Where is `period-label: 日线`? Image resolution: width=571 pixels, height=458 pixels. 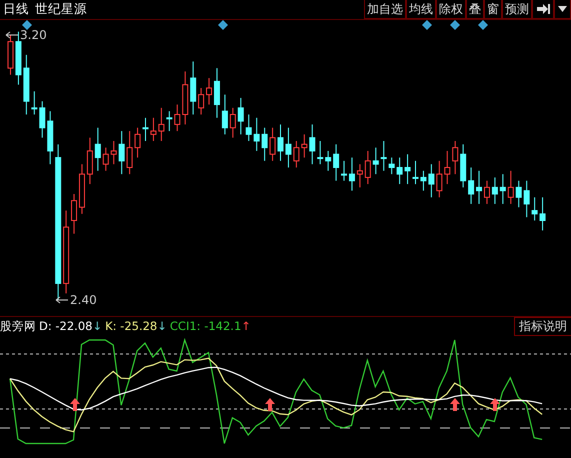
period-label: 日线 is located at coordinates (16, 9).